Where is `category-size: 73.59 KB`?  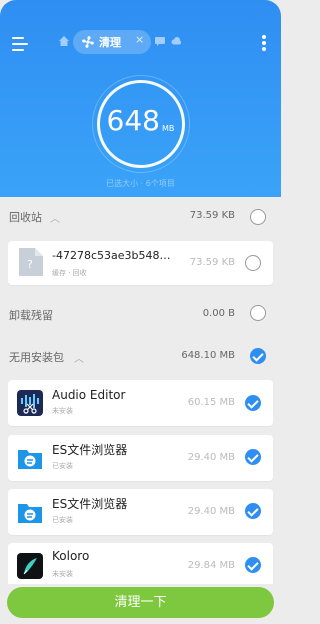
category-size: 73.59 KB is located at coordinates (212, 215).